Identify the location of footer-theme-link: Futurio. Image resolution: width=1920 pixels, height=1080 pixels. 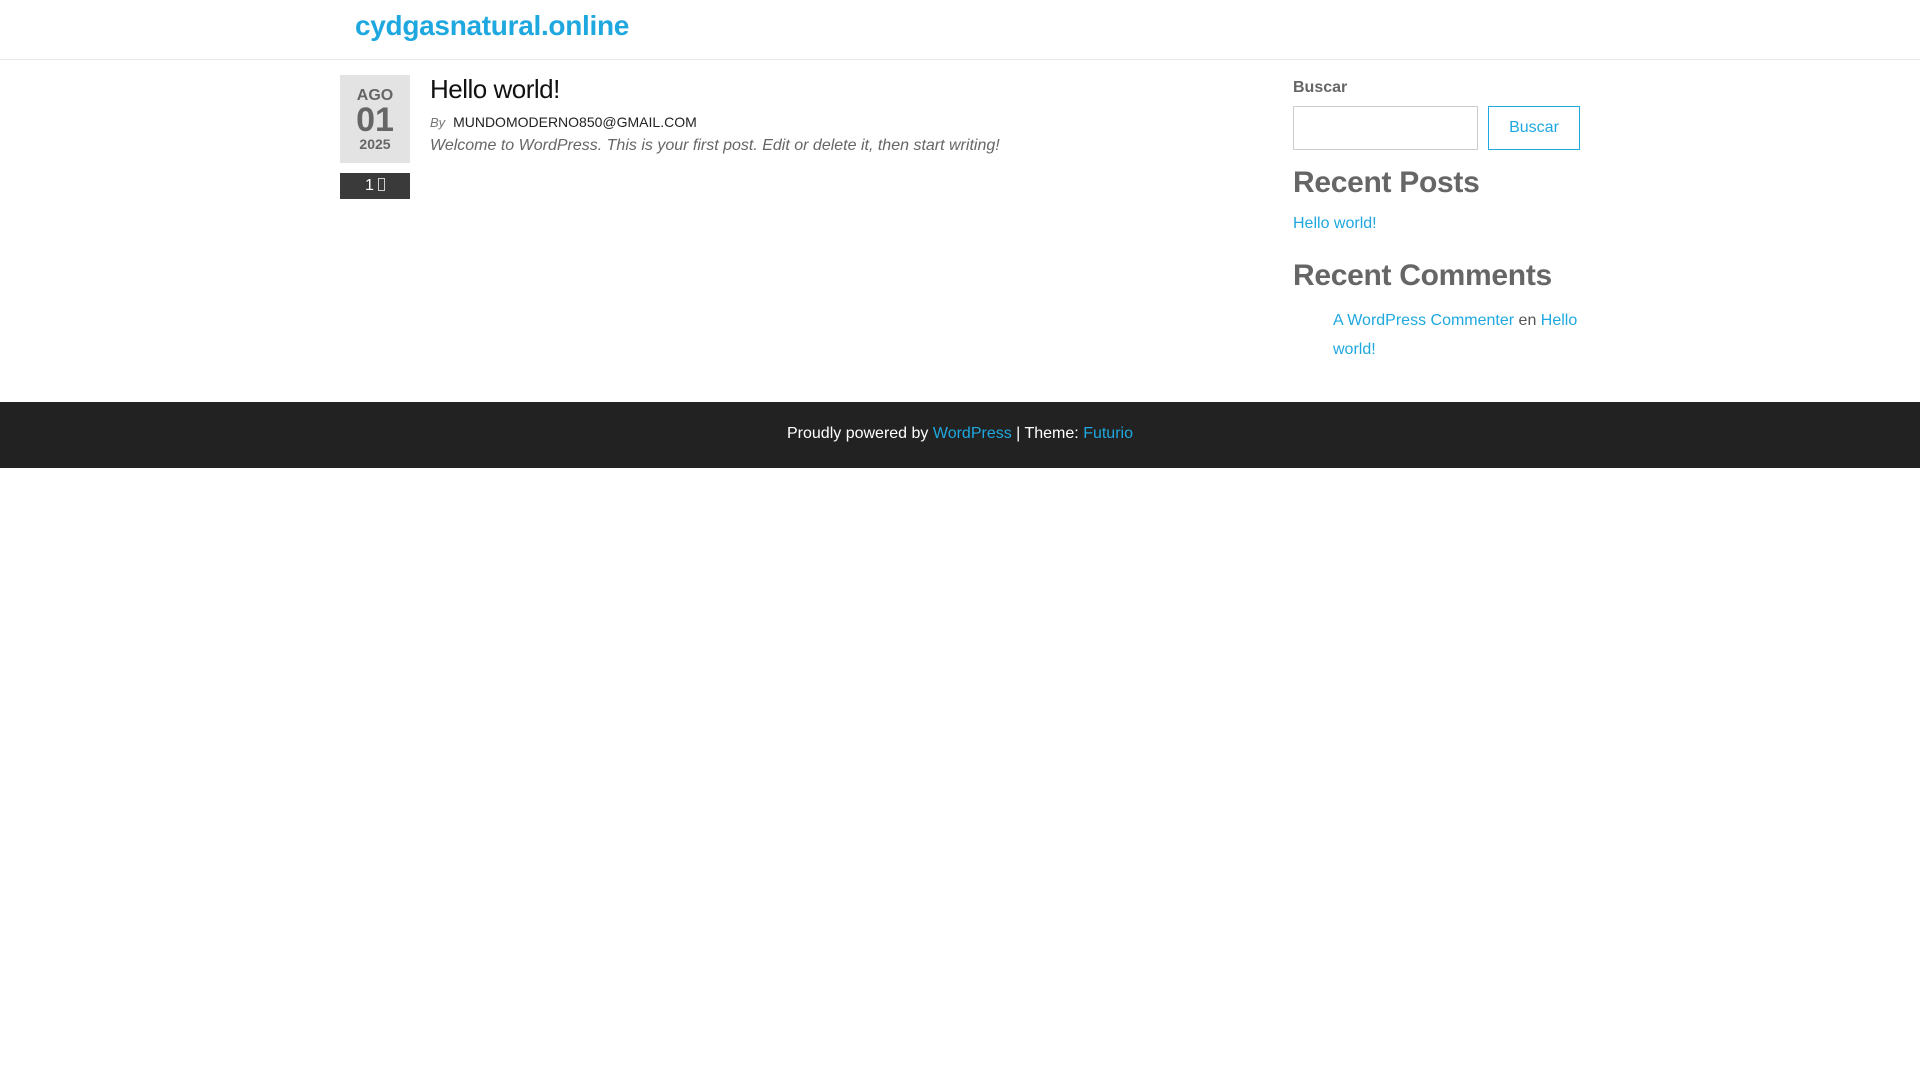
(1108, 433).